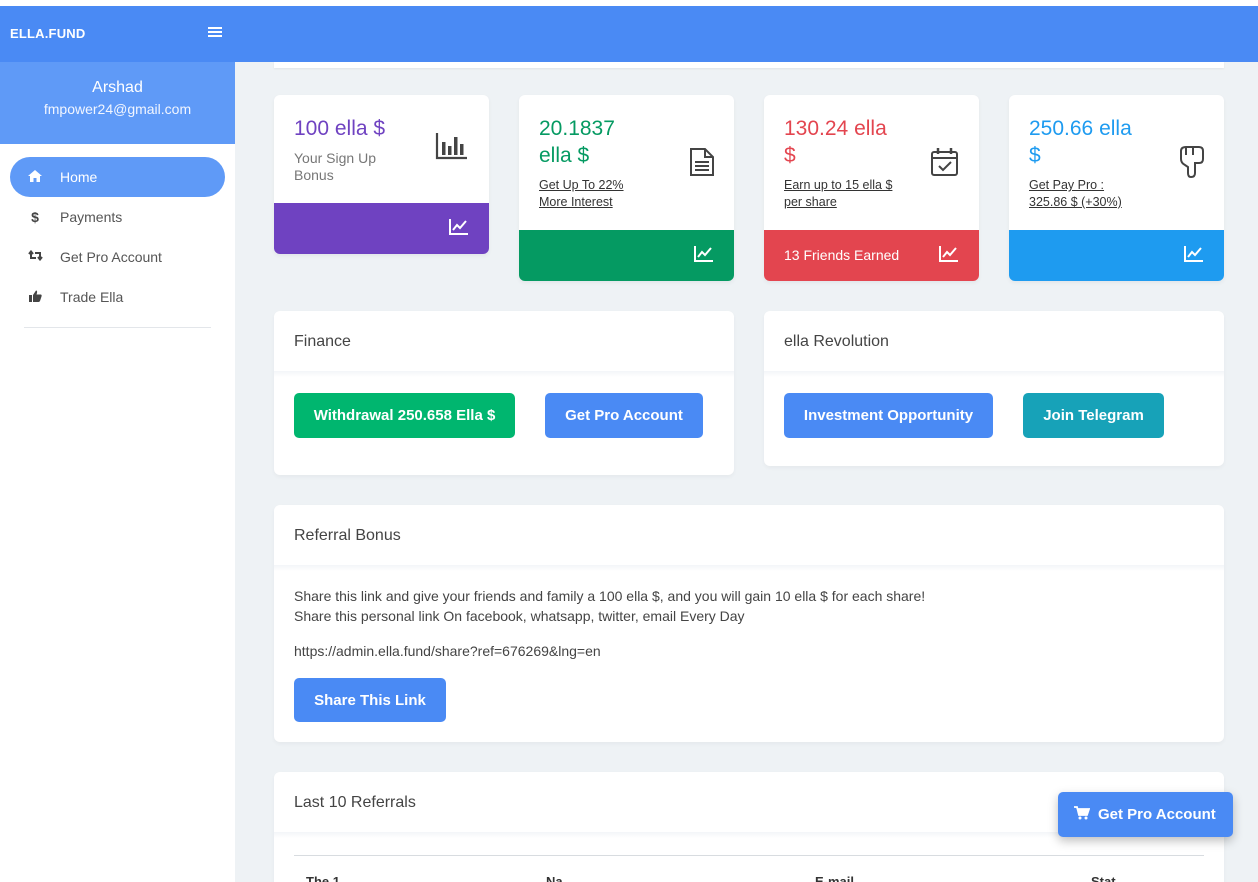 The height and width of the screenshot is (882, 1258). Describe the element at coordinates (749, 855) in the screenshot. I see `table-top-border` at that location.